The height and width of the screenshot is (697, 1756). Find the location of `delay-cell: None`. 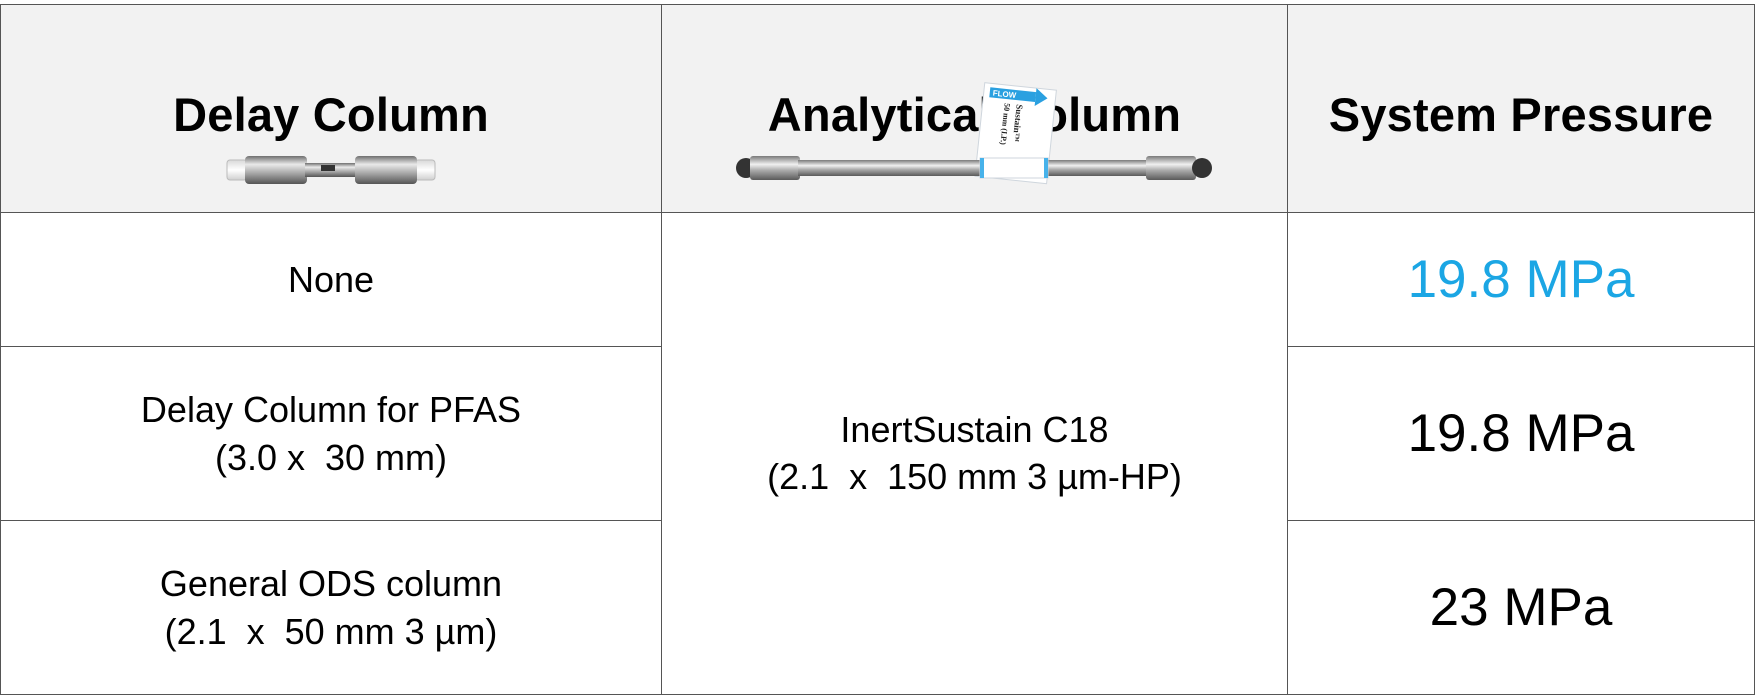

delay-cell: None is located at coordinates (331, 279).